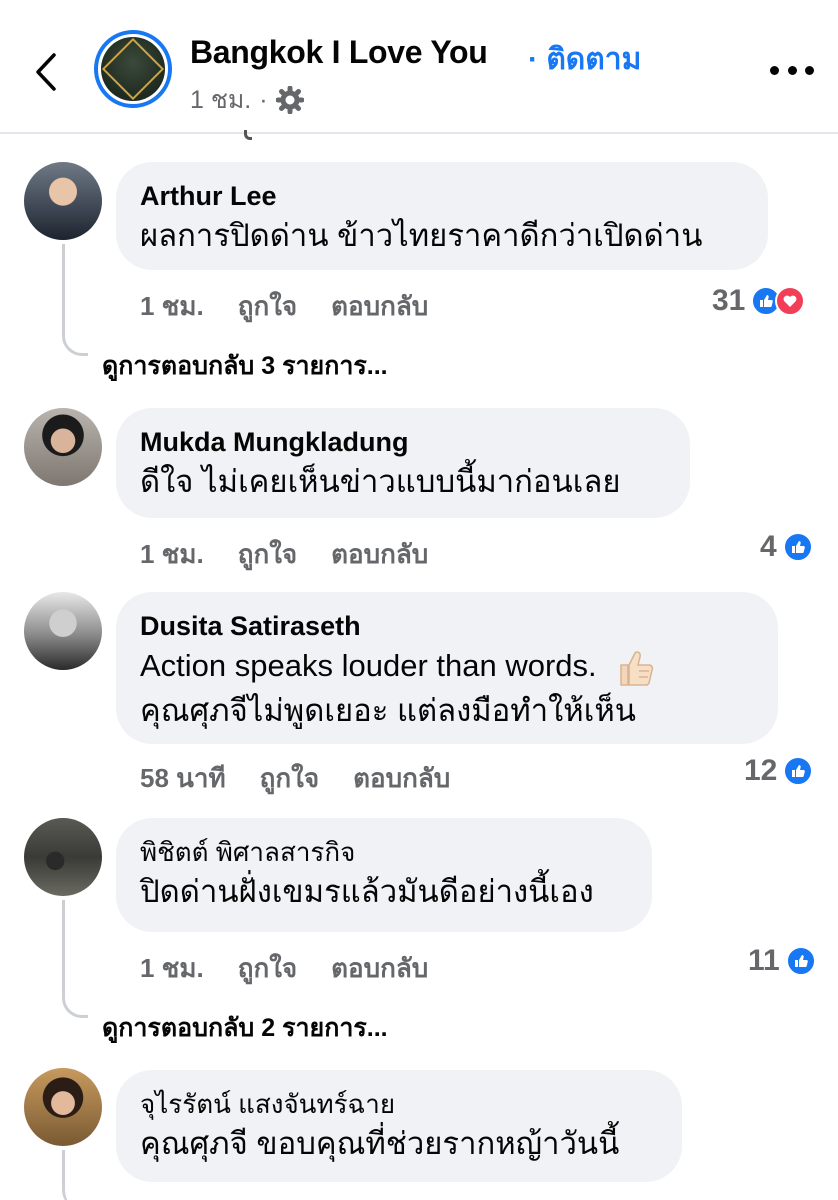 The height and width of the screenshot is (1200, 838). Describe the element at coordinates (399, 1104) in the screenshot. I see `comment-author: จุไรรัตน์ แสงจันทร์ฉาย` at that location.